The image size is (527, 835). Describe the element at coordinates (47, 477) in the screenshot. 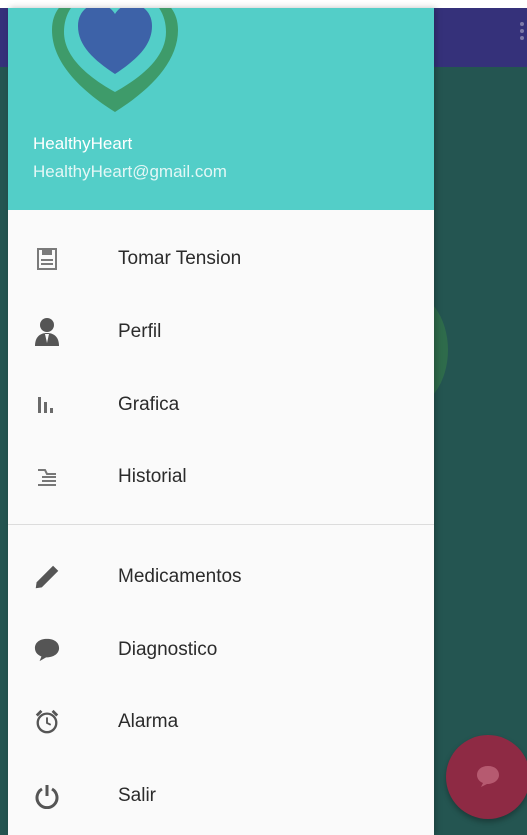

I see `history-icon` at that location.